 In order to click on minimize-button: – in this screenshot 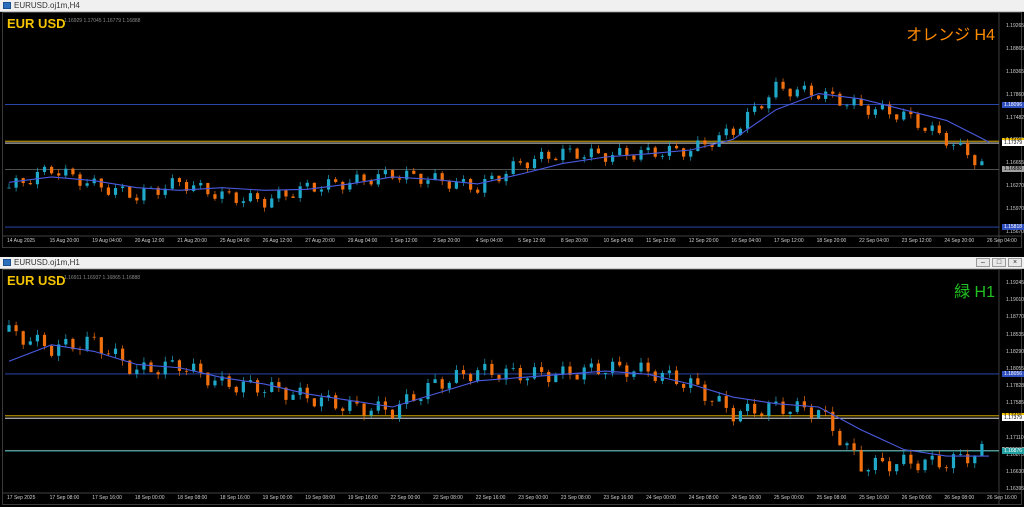, I will do `click(983, 262)`.